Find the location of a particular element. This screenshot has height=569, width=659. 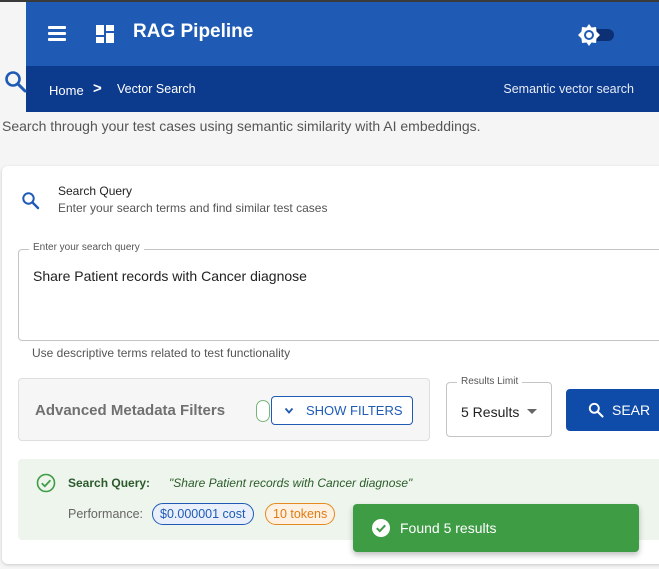

results-limit-label: Results Limit is located at coordinates (490, 381).